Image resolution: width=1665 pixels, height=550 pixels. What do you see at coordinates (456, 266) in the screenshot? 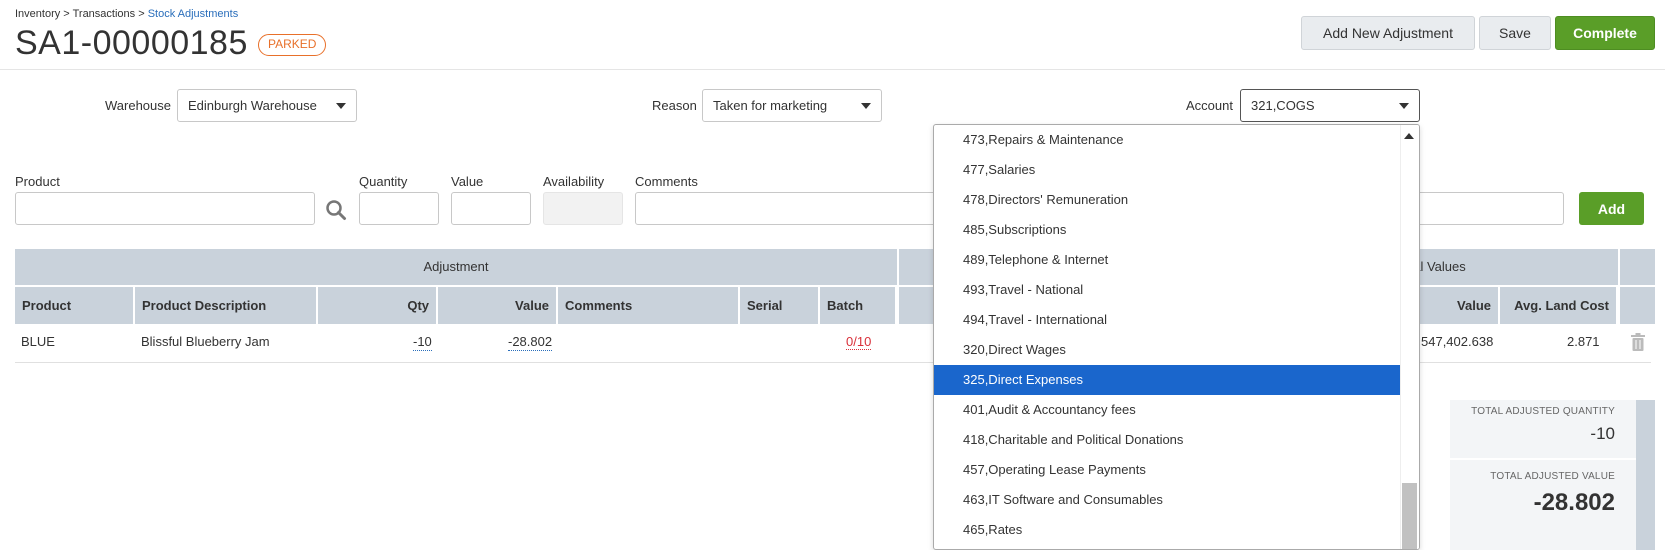
I see `group-header-adjustment-label: Adjustment` at bounding box center [456, 266].